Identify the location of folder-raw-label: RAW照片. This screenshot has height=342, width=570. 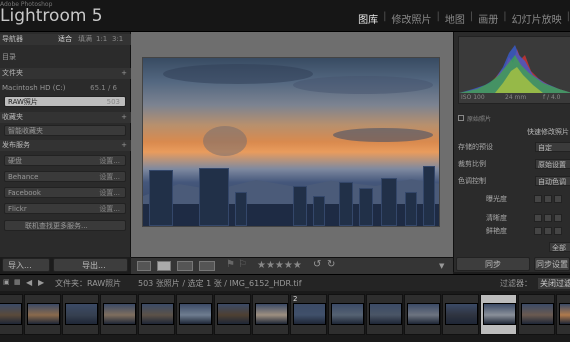
(23, 102).